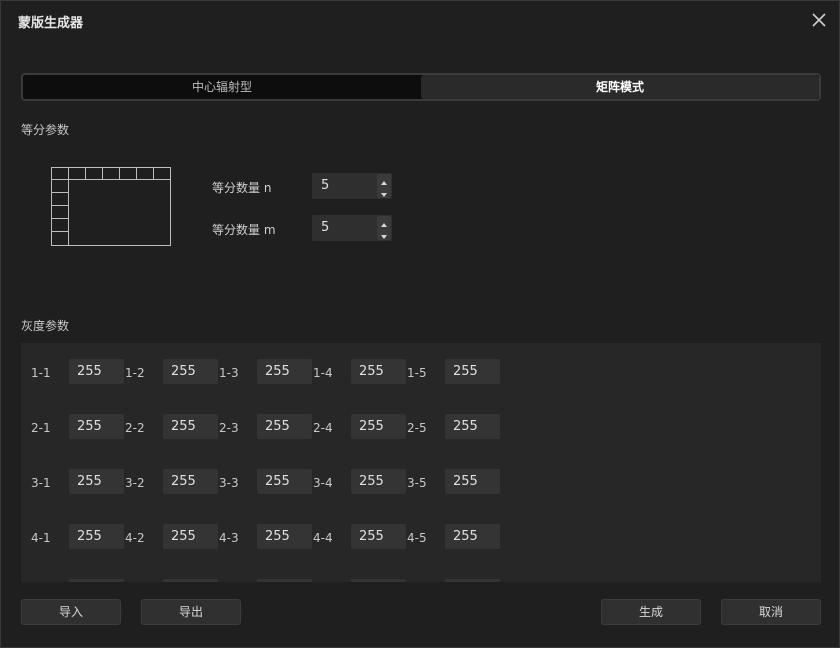 This screenshot has height=648, width=840. What do you see at coordinates (417, 373) in the screenshot?
I see `cell-label: 1-5` at bounding box center [417, 373].